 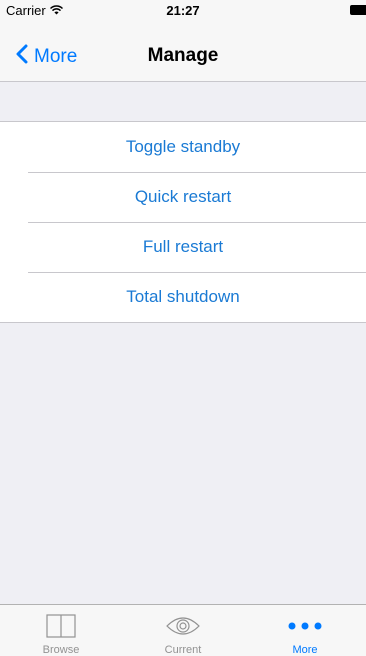 What do you see at coordinates (183, 197) in the screenshot?
I see `quick-restart-button: Quick restart` at bounding box center [183, 197].